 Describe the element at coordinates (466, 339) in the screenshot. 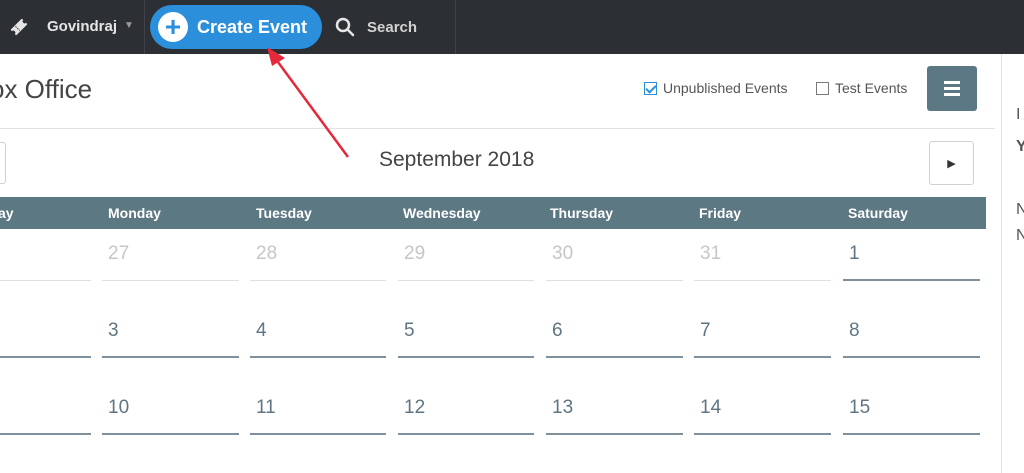

I see `calendar-day: 5` at that location.